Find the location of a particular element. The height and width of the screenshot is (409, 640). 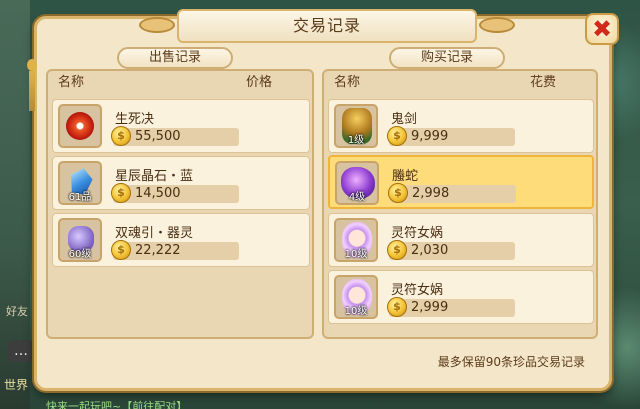

item-price: 55,500 is located at coordinates (158, 136).